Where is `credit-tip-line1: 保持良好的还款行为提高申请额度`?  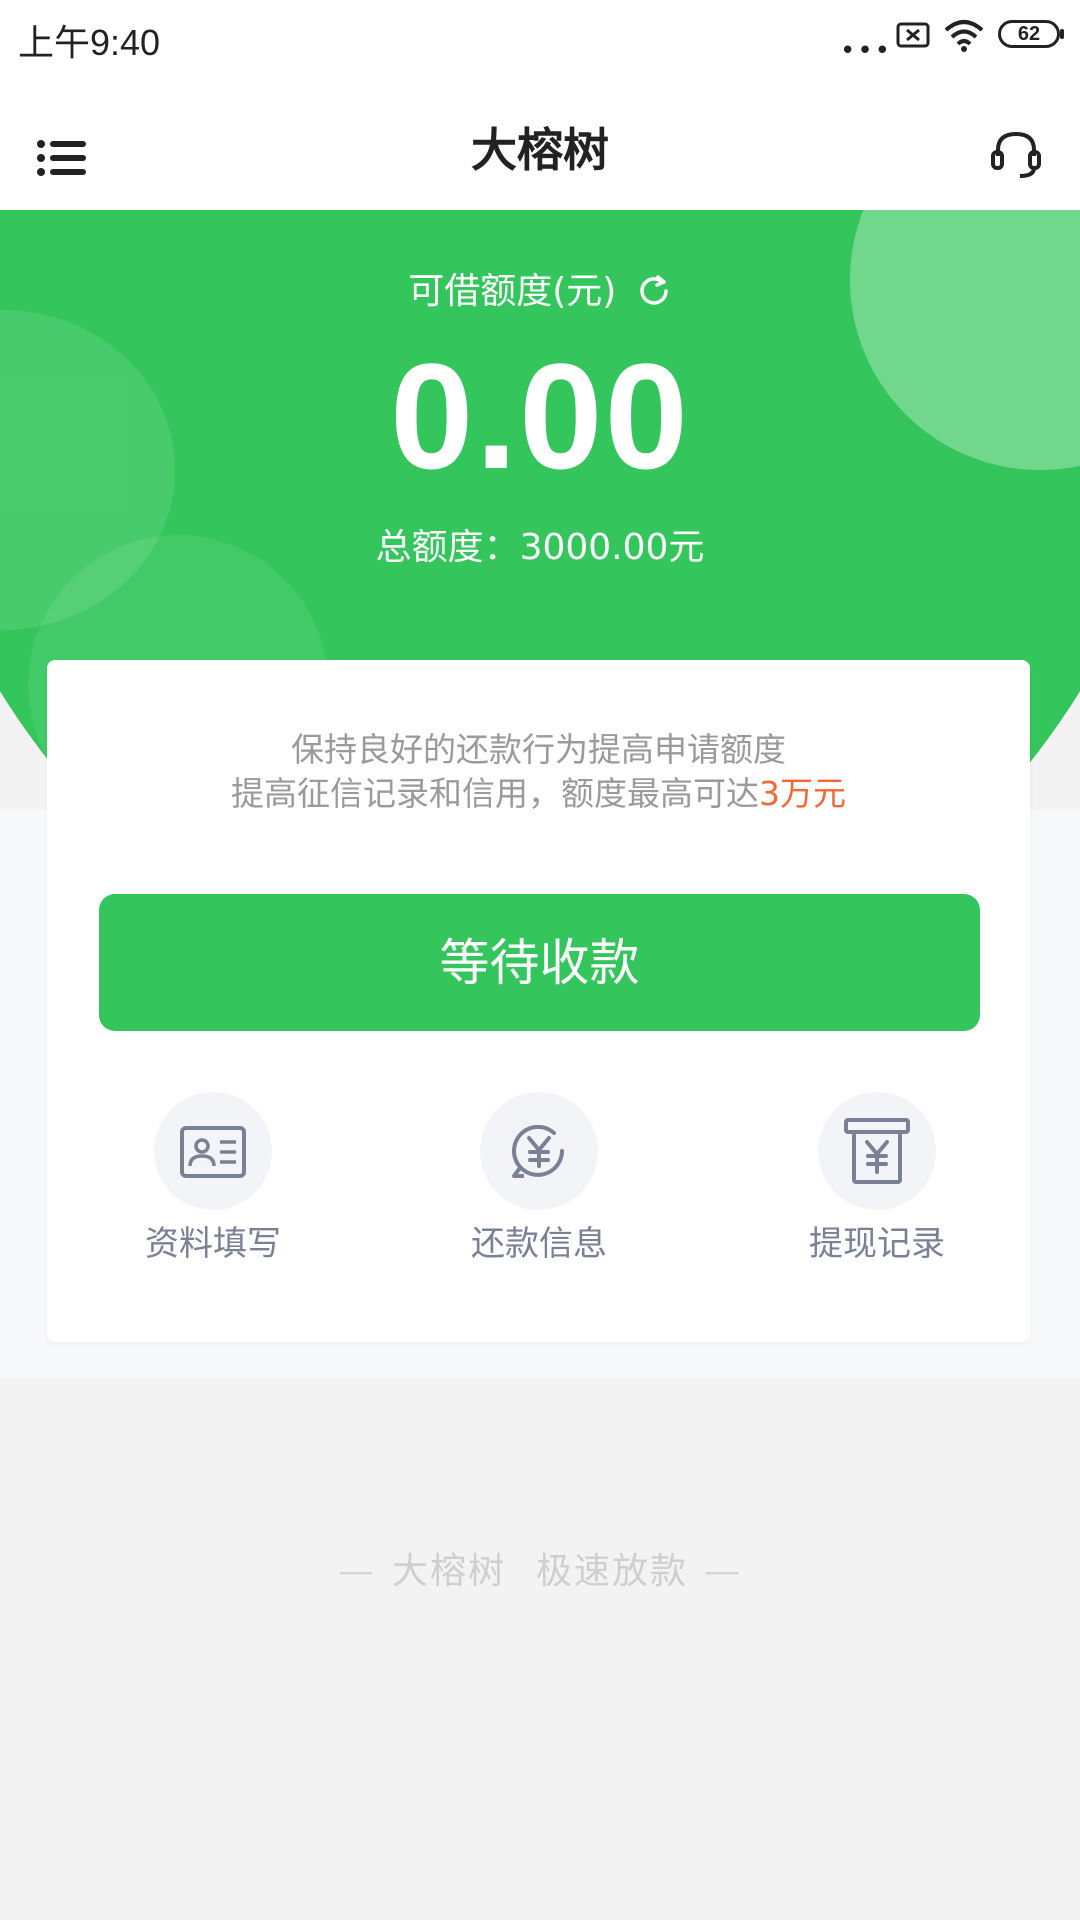 credit-tip-line1: 保持良好的还款行为提高申请额度 is located at coordinates (538, 749).